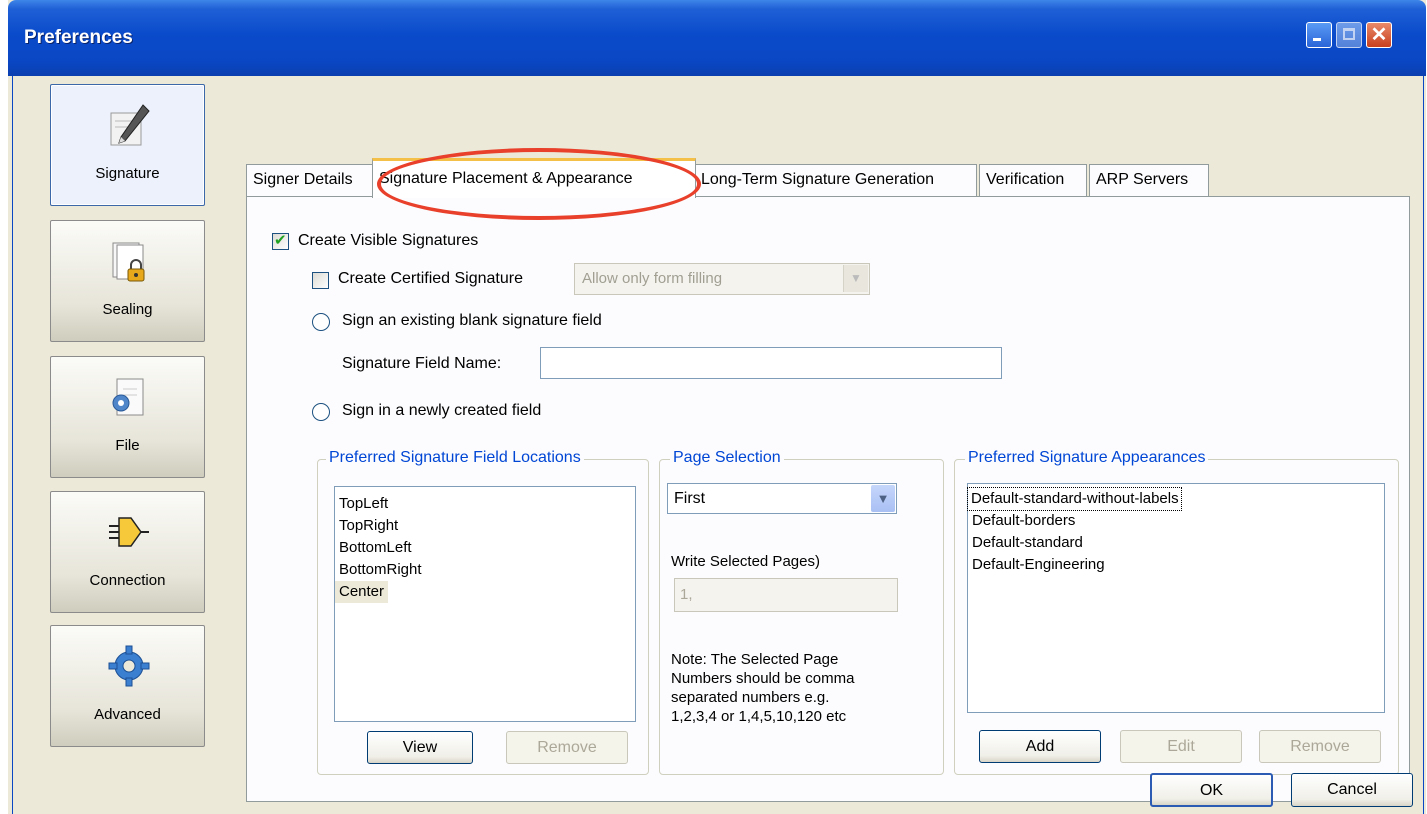 The width and height of the screenshot is (1427, 814). I want to click on remove-location-button: Remove, so click(567, 747).